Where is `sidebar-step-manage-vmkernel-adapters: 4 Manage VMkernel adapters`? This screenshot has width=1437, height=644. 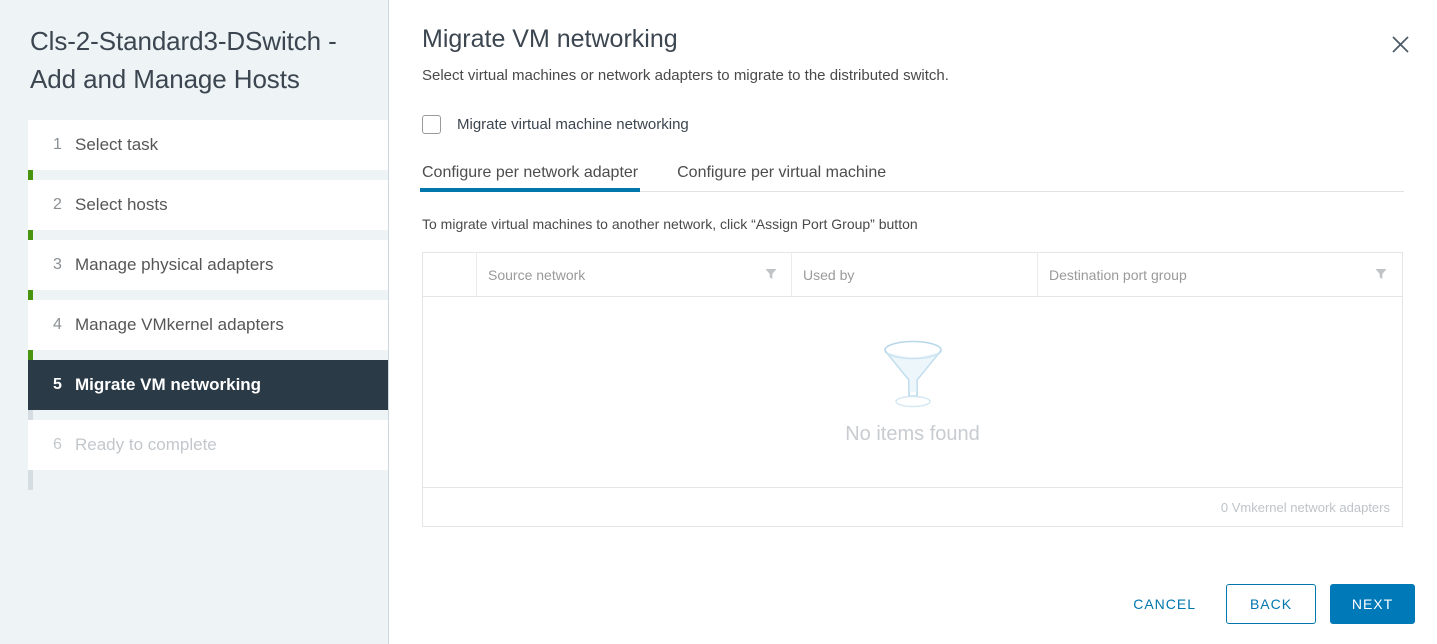
sidebar-step-manage-vmkernel-adapters: 4 Manage VMkernel adapters is located at coordinates (208, 325).